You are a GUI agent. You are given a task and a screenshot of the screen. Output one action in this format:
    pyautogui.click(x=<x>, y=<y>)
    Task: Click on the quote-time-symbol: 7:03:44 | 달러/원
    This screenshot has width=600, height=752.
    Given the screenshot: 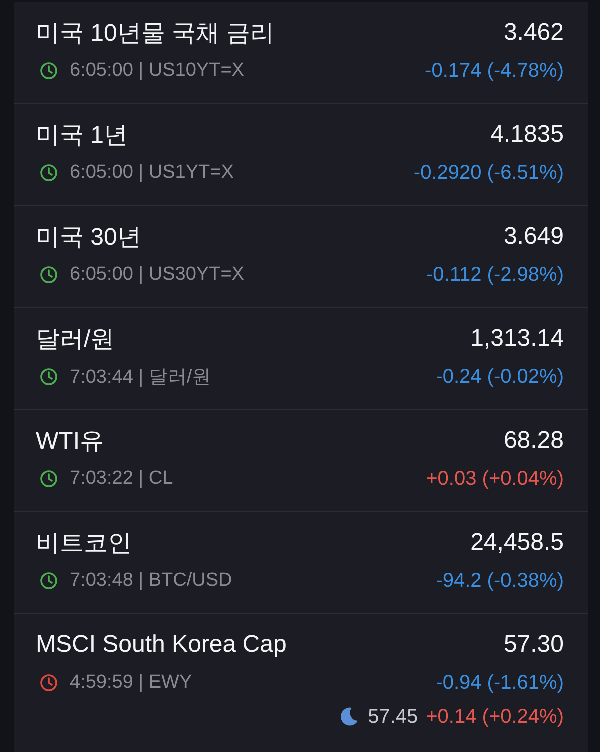 What is the action you would take?
    pyautogui.click(x=141, y=378)
    